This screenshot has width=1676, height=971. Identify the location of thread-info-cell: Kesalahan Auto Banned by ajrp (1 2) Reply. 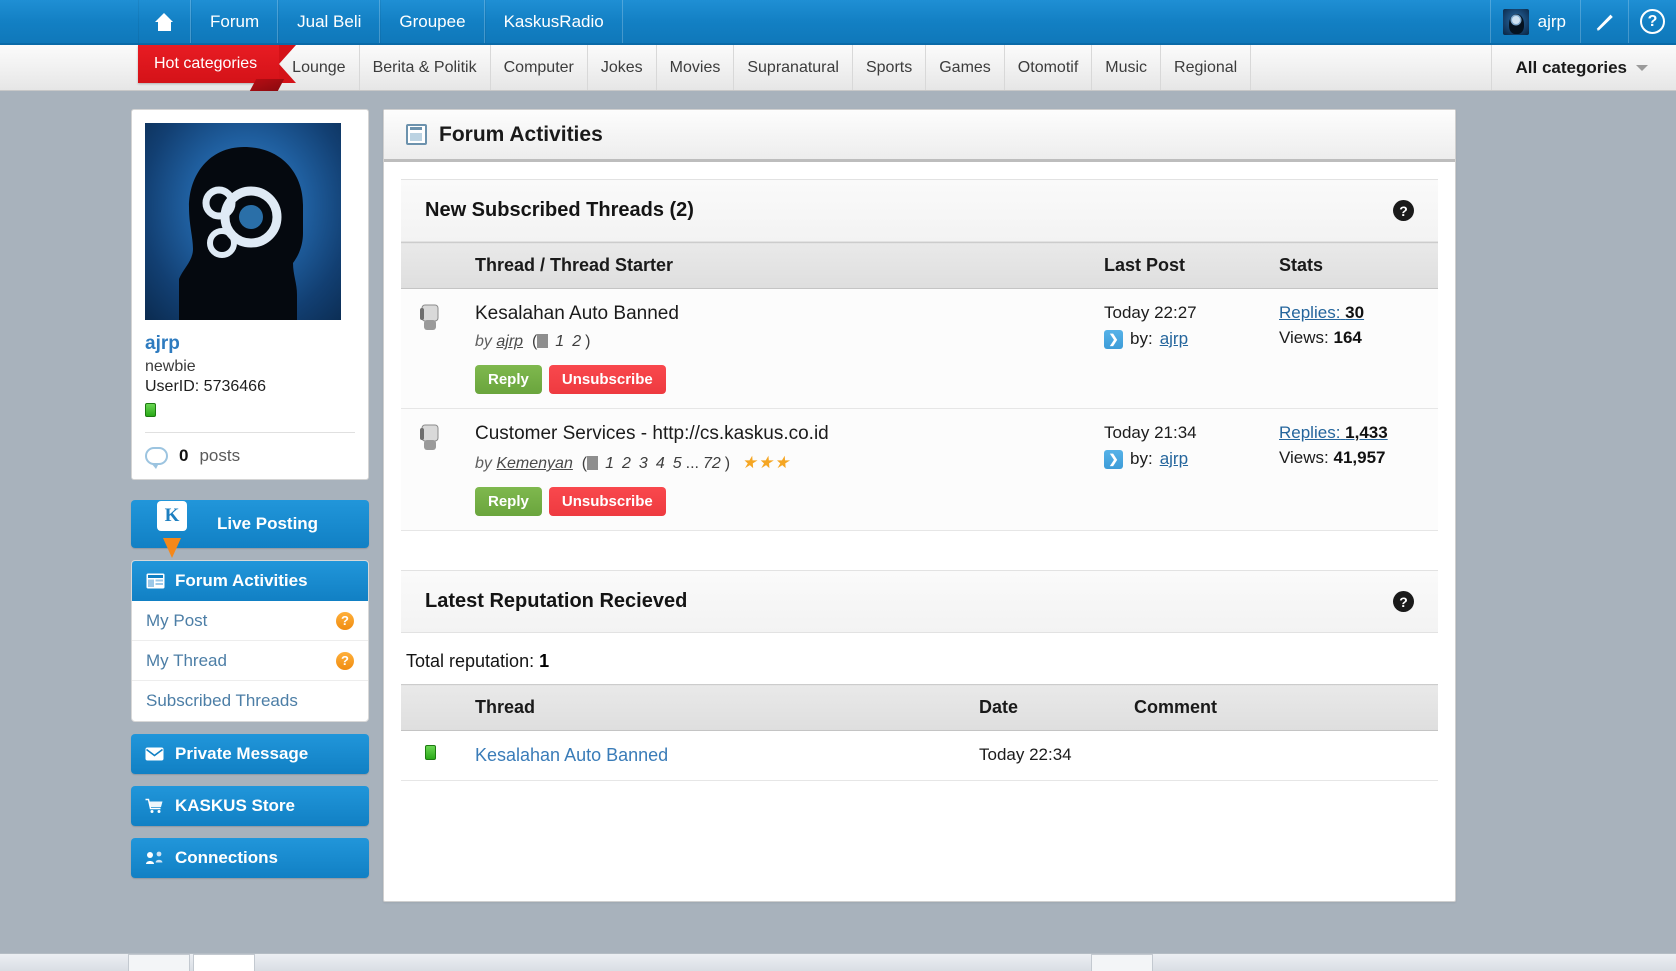
(773, 348).